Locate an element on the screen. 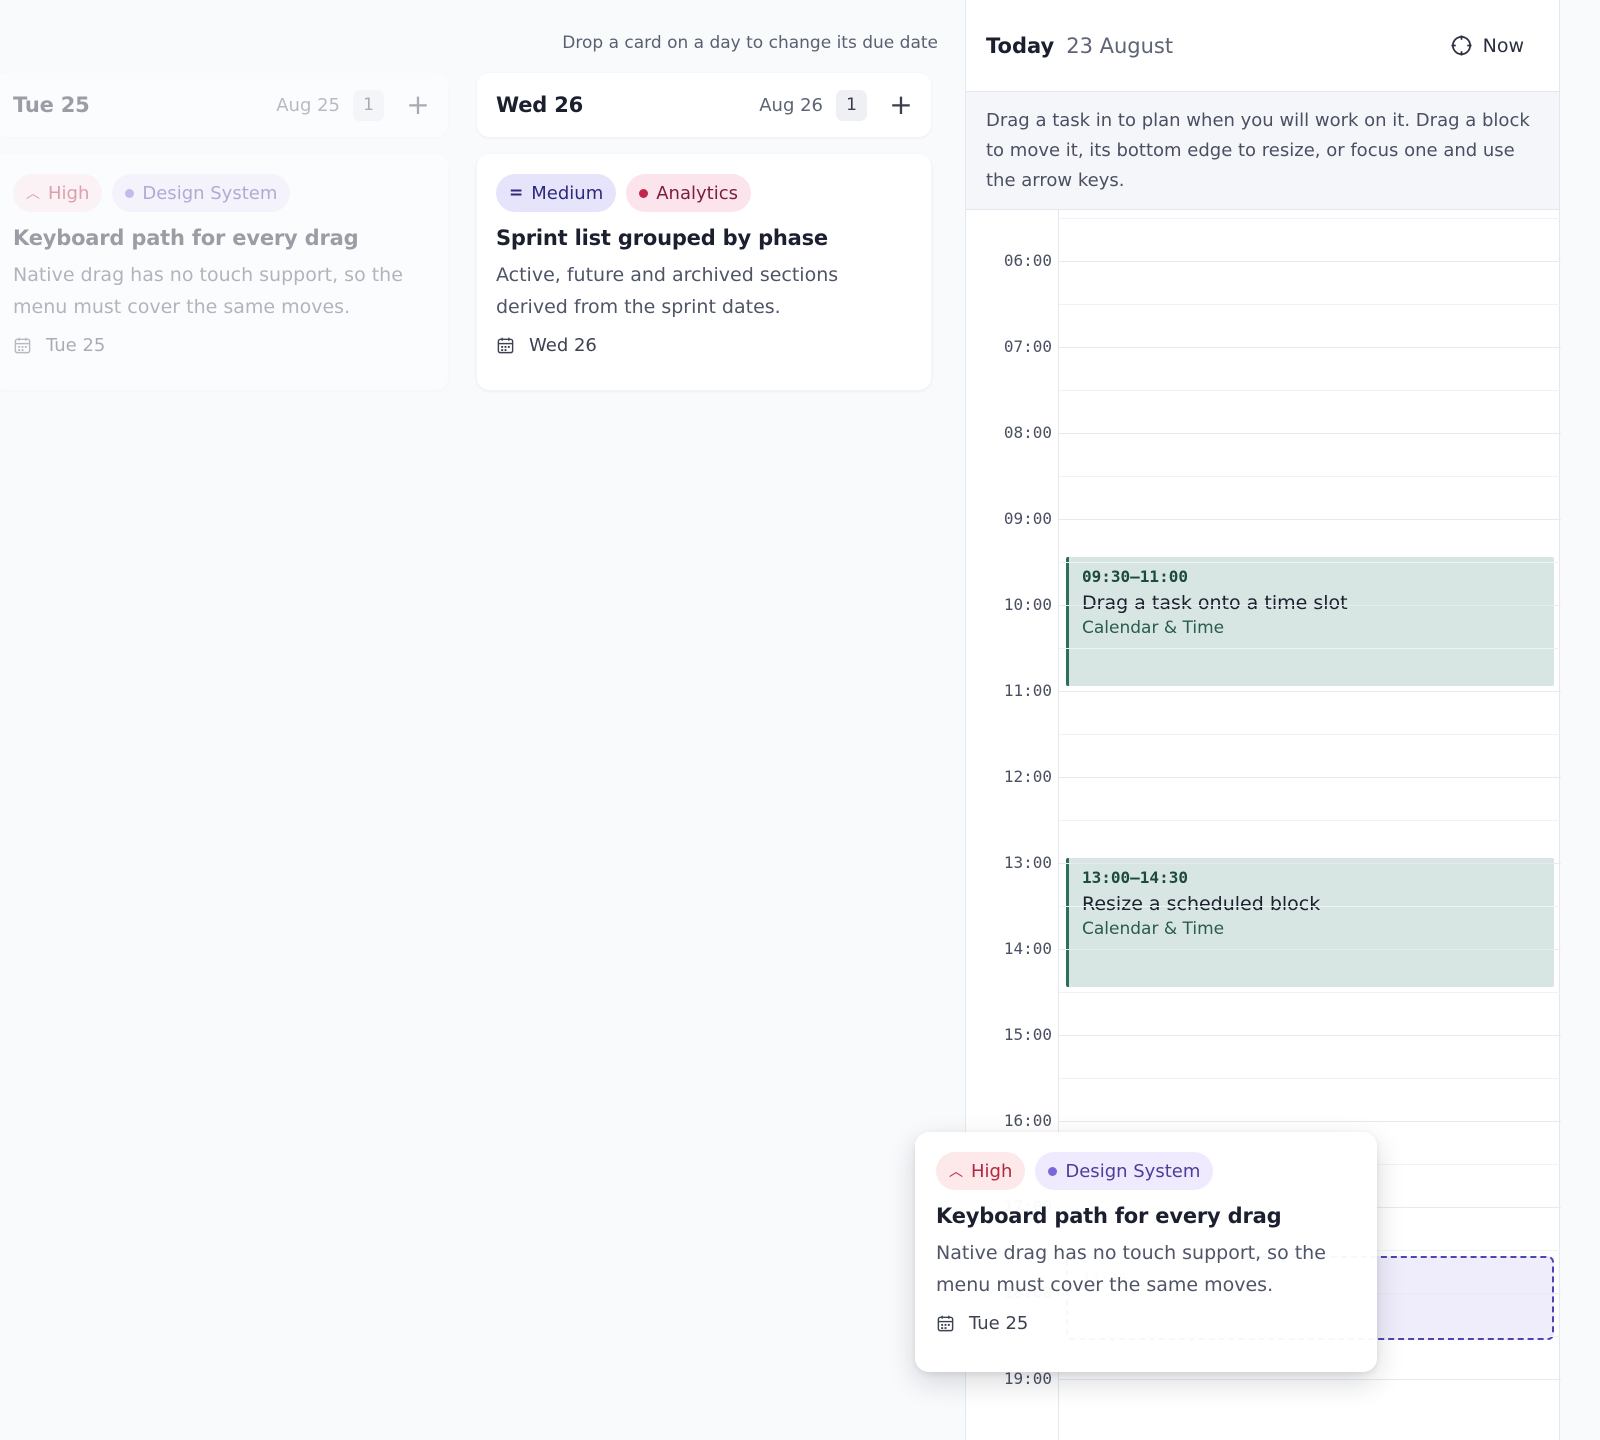  column-header: Wed 26 Aug 26 1 + is located at coordinates (704, 105).